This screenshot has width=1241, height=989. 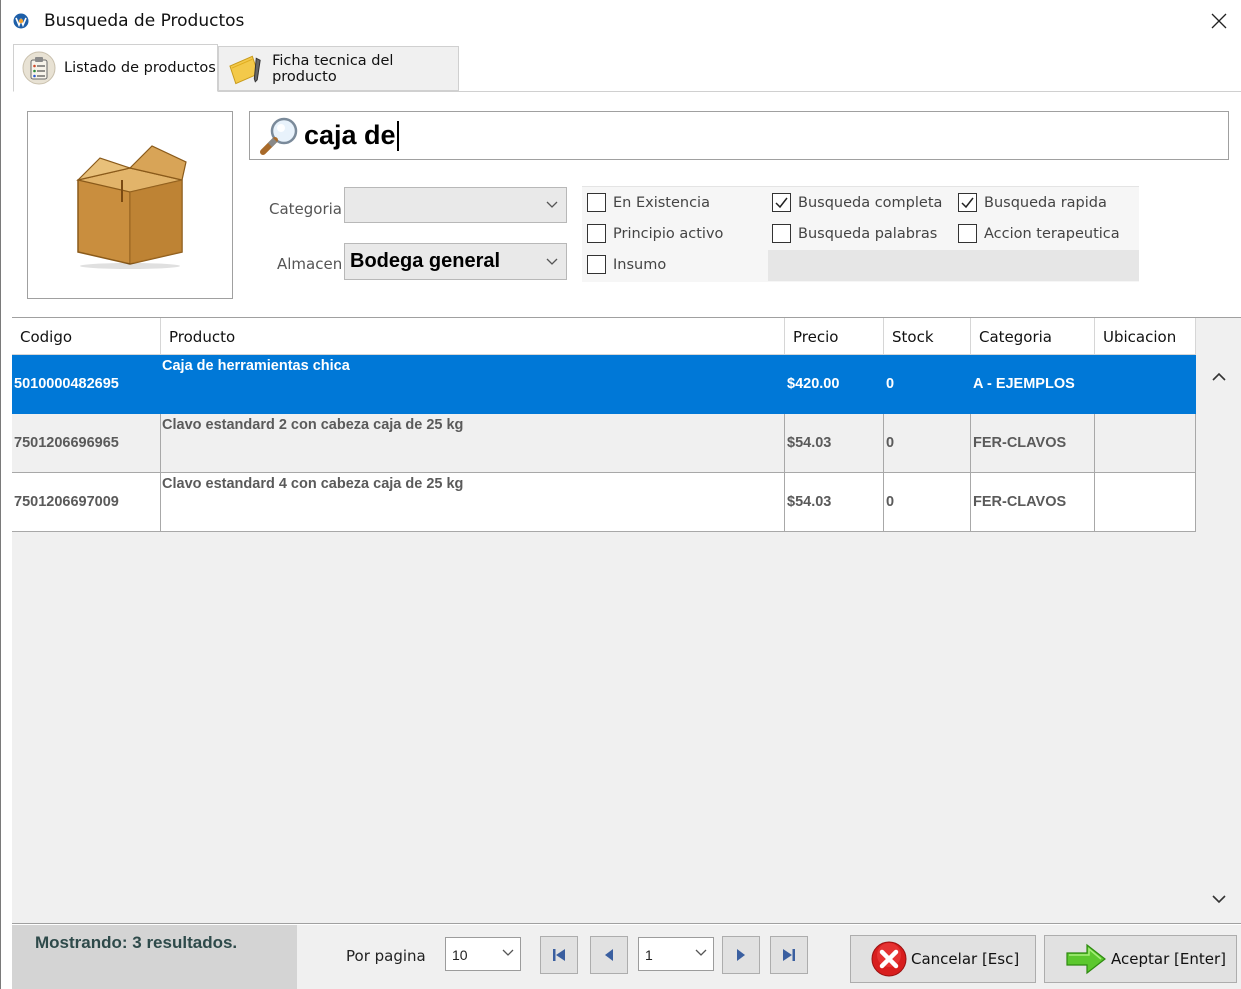 I want to click on tab-listado-productos: Listado de productos, so click(x=115, y=68).